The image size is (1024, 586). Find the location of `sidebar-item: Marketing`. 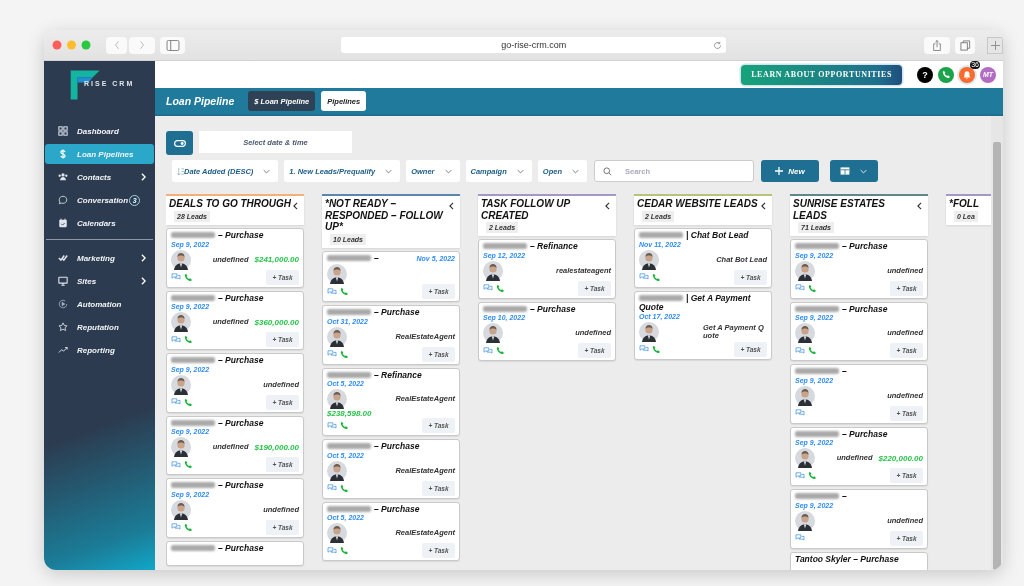

sidebar-item: Marketing is located at coordinates (99, 258).